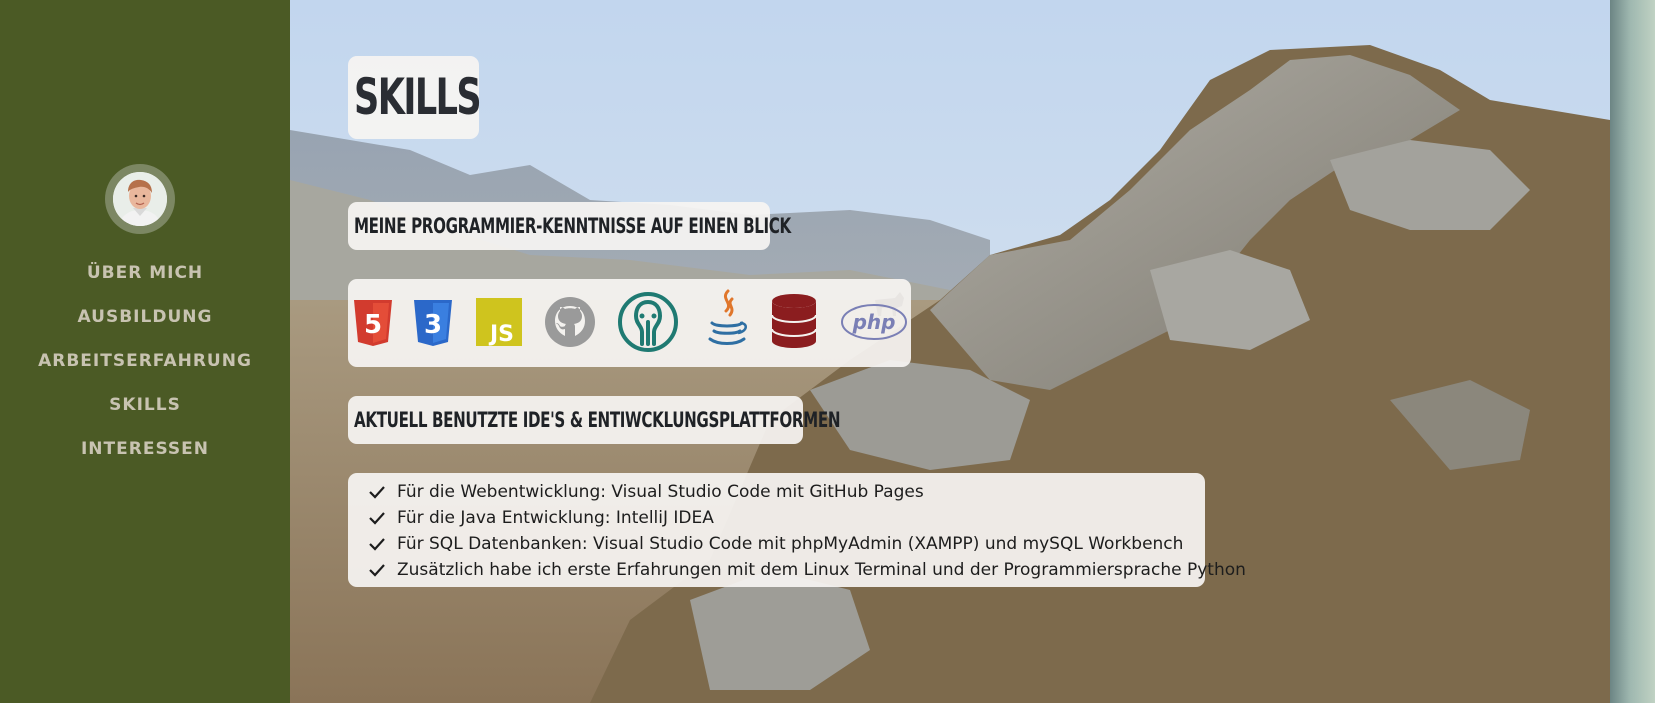 This screenshot has height=703, width=1655. I want to click on list-item: Für die Java Entwicklung: IntelliJ IDEA, so click(776, 518).